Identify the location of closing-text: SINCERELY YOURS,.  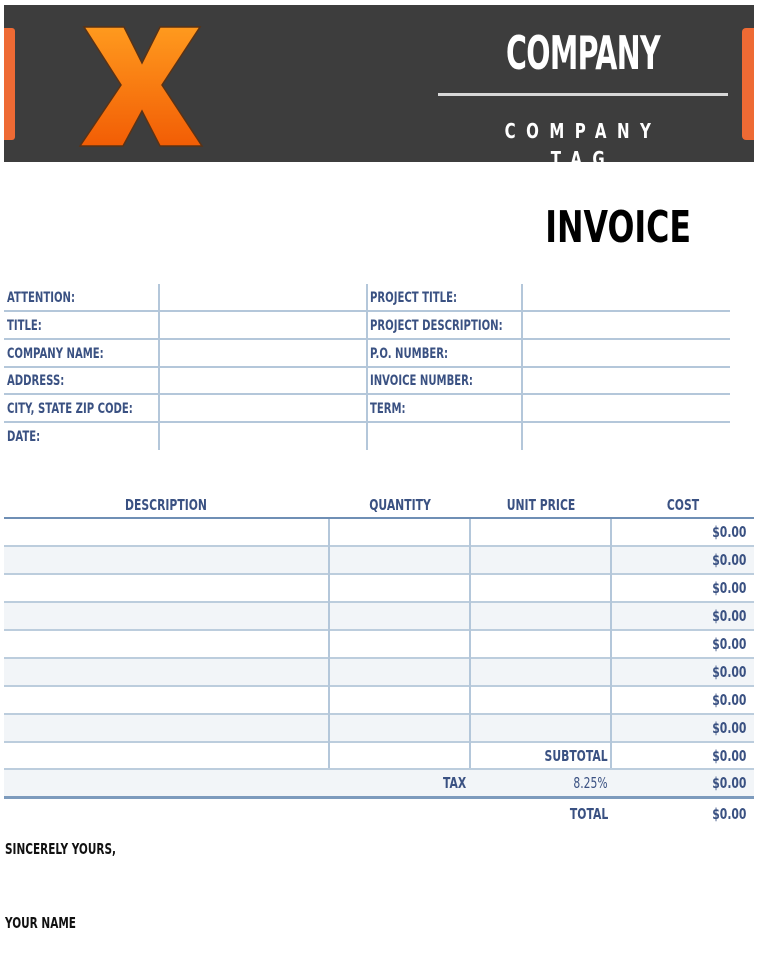
(61, 849).